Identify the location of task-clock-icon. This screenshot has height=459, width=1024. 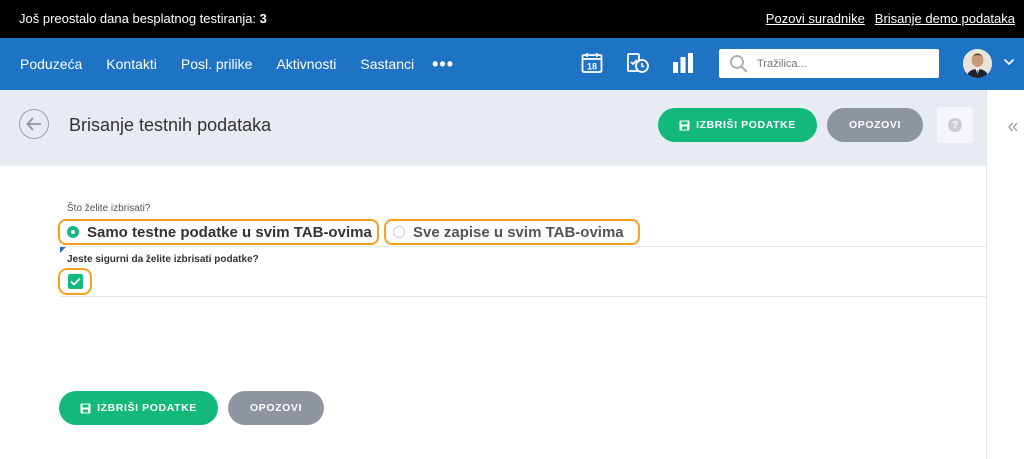
(637, 63).